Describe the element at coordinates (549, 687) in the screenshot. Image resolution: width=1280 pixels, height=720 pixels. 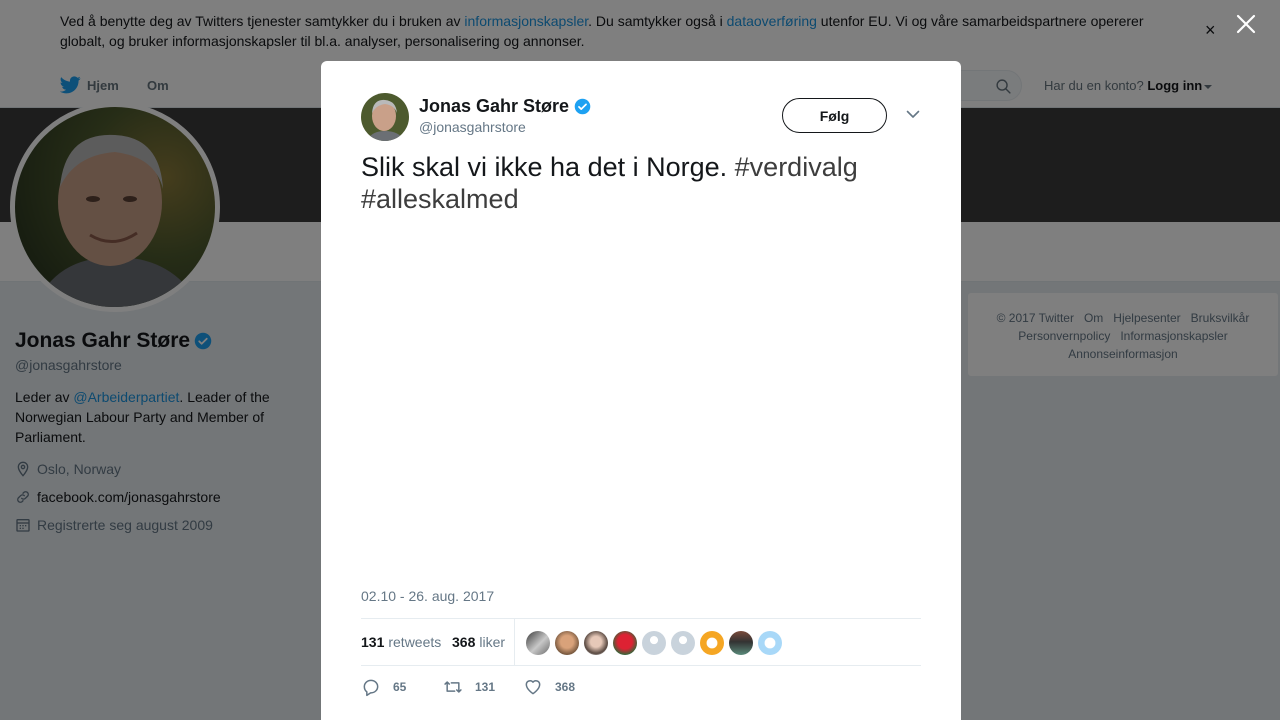
I see `like-button: 368` at that location.